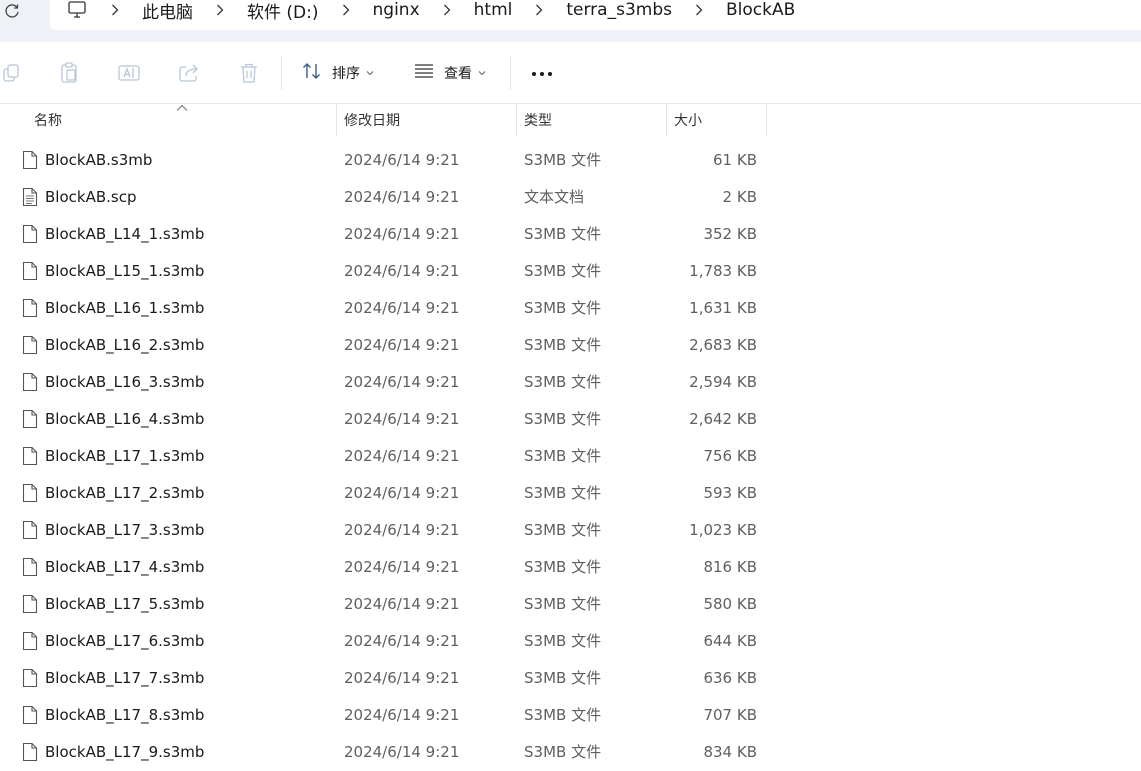 This screenshot has width=1141, height=771. What do you see at coordinates (730, 641) in the screenshot?
I see `file-size: 644 KB` at bounding box center [730, 641].